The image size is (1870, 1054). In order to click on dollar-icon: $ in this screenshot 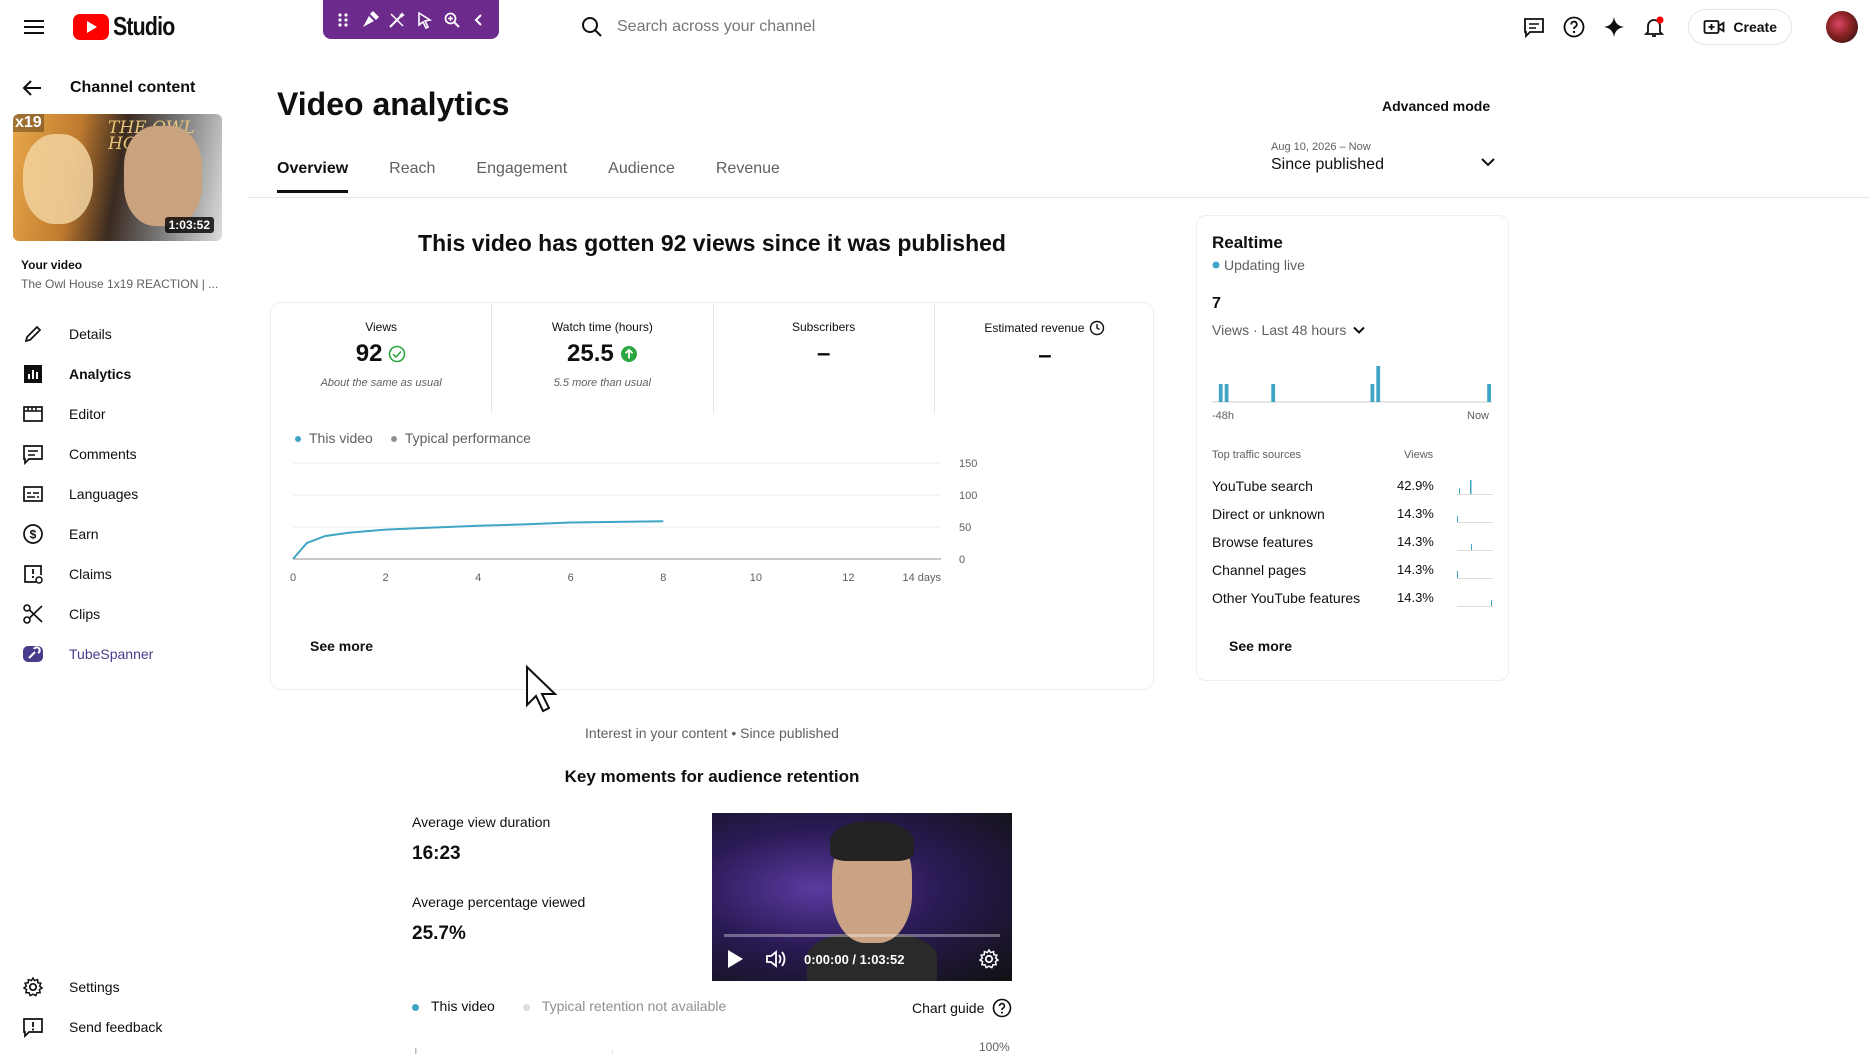, I will do `click(33, 534)`.